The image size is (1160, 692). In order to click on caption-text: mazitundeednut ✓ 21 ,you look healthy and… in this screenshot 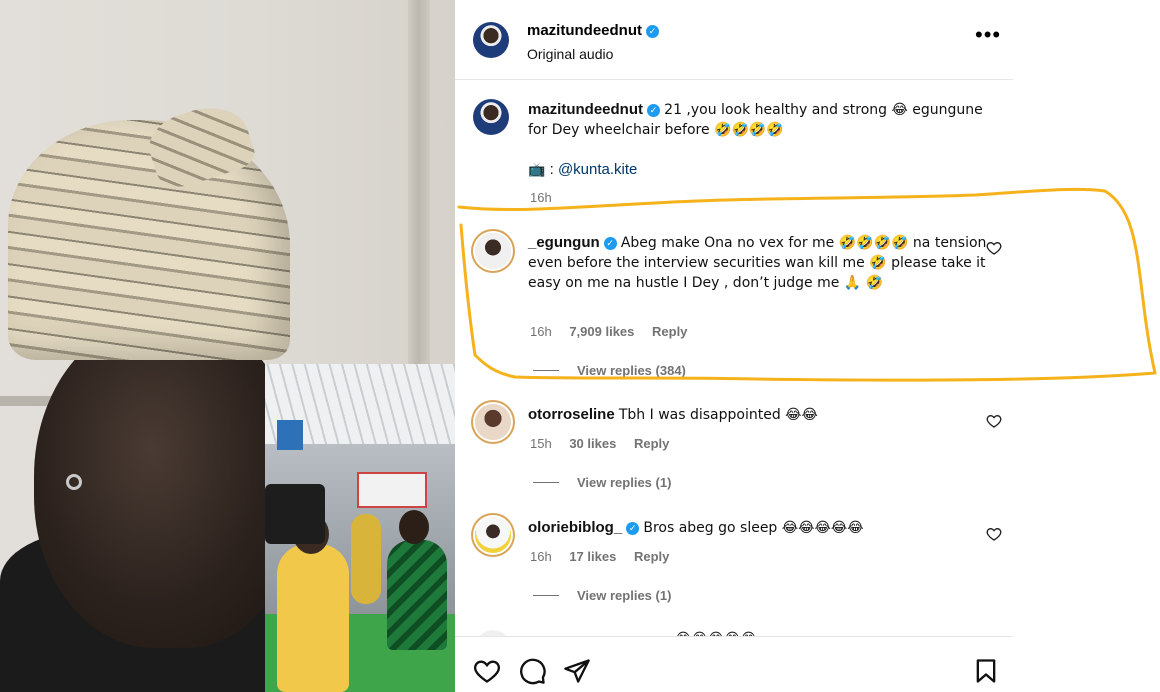, I will do `click(758, 120)`.